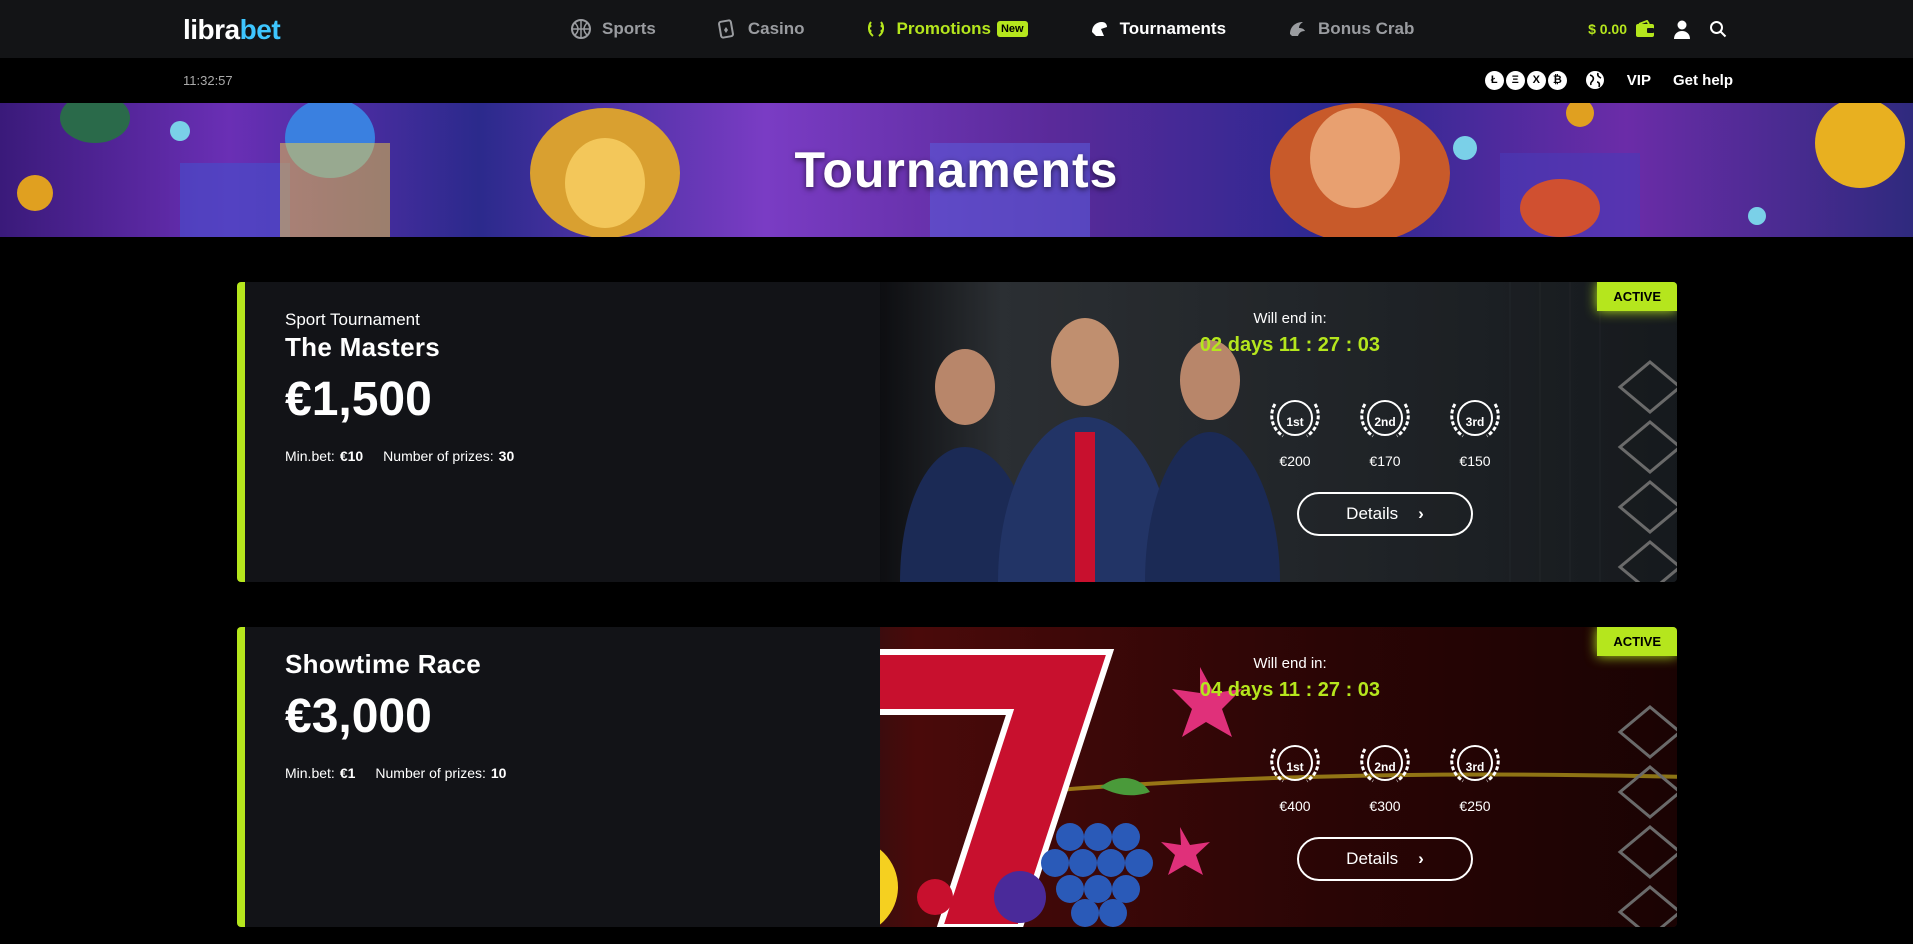 This screenshot has height=944, width=1913. Describe the element at coordinates (1645, 29) in the screenshot. I see `wallet-icon` at that location.